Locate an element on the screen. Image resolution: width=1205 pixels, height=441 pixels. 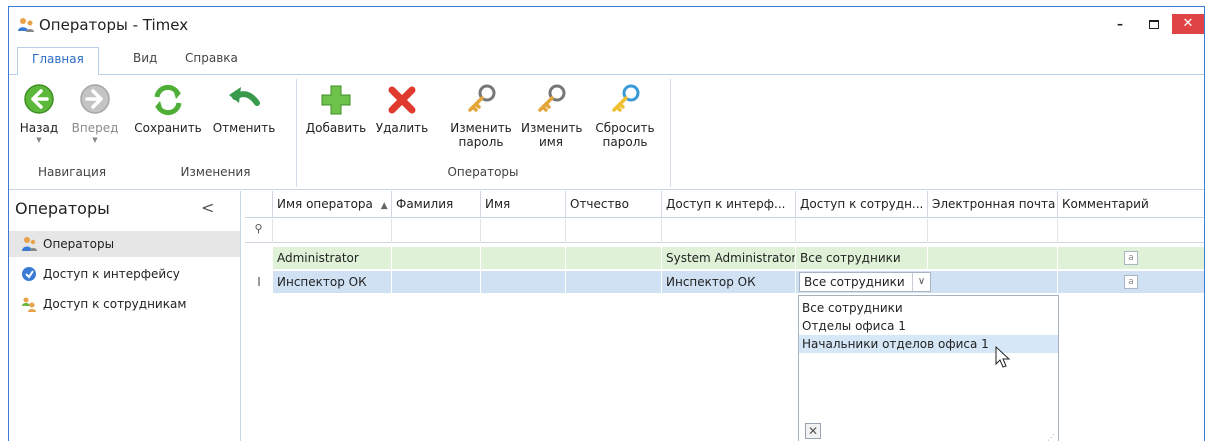
mouse-pointer-icon is located at coordinates (1003, 357).